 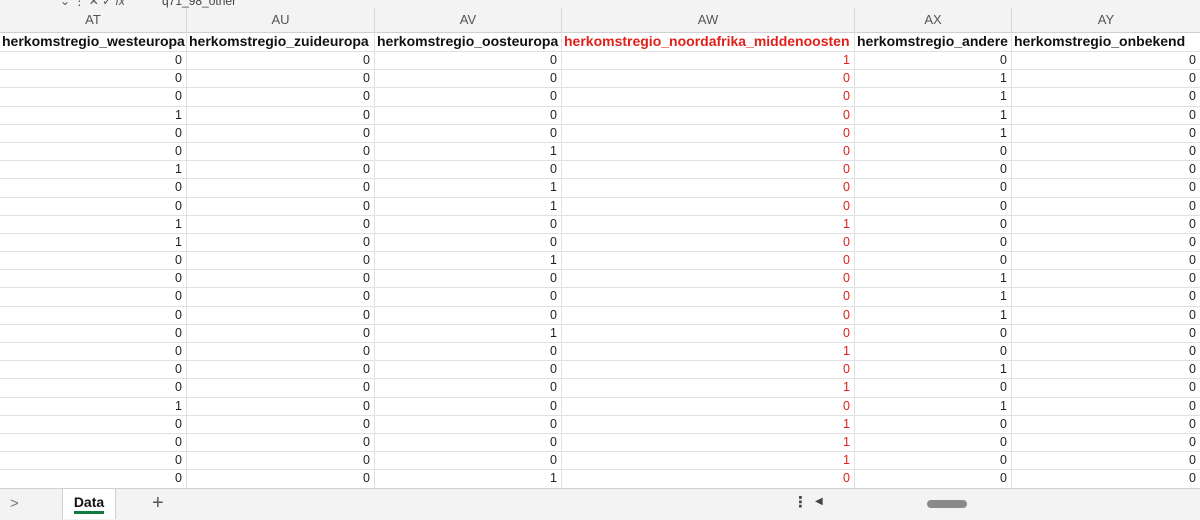 I want to click on formula-input: q71_98_other, so click(x=199, y=4).